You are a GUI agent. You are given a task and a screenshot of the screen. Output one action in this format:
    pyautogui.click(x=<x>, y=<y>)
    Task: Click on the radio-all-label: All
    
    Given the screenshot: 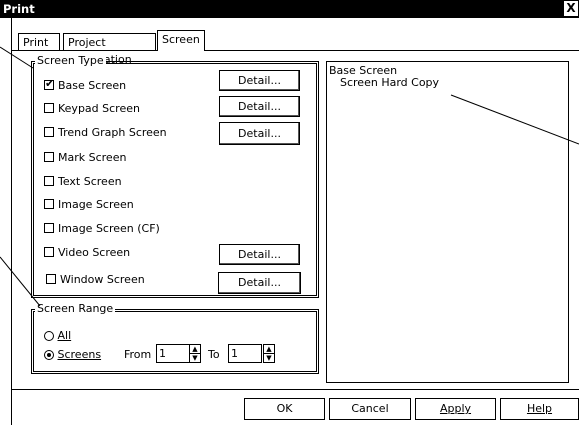 What is the action you would take?
    pyautogui.click(x=65, y=335)
    